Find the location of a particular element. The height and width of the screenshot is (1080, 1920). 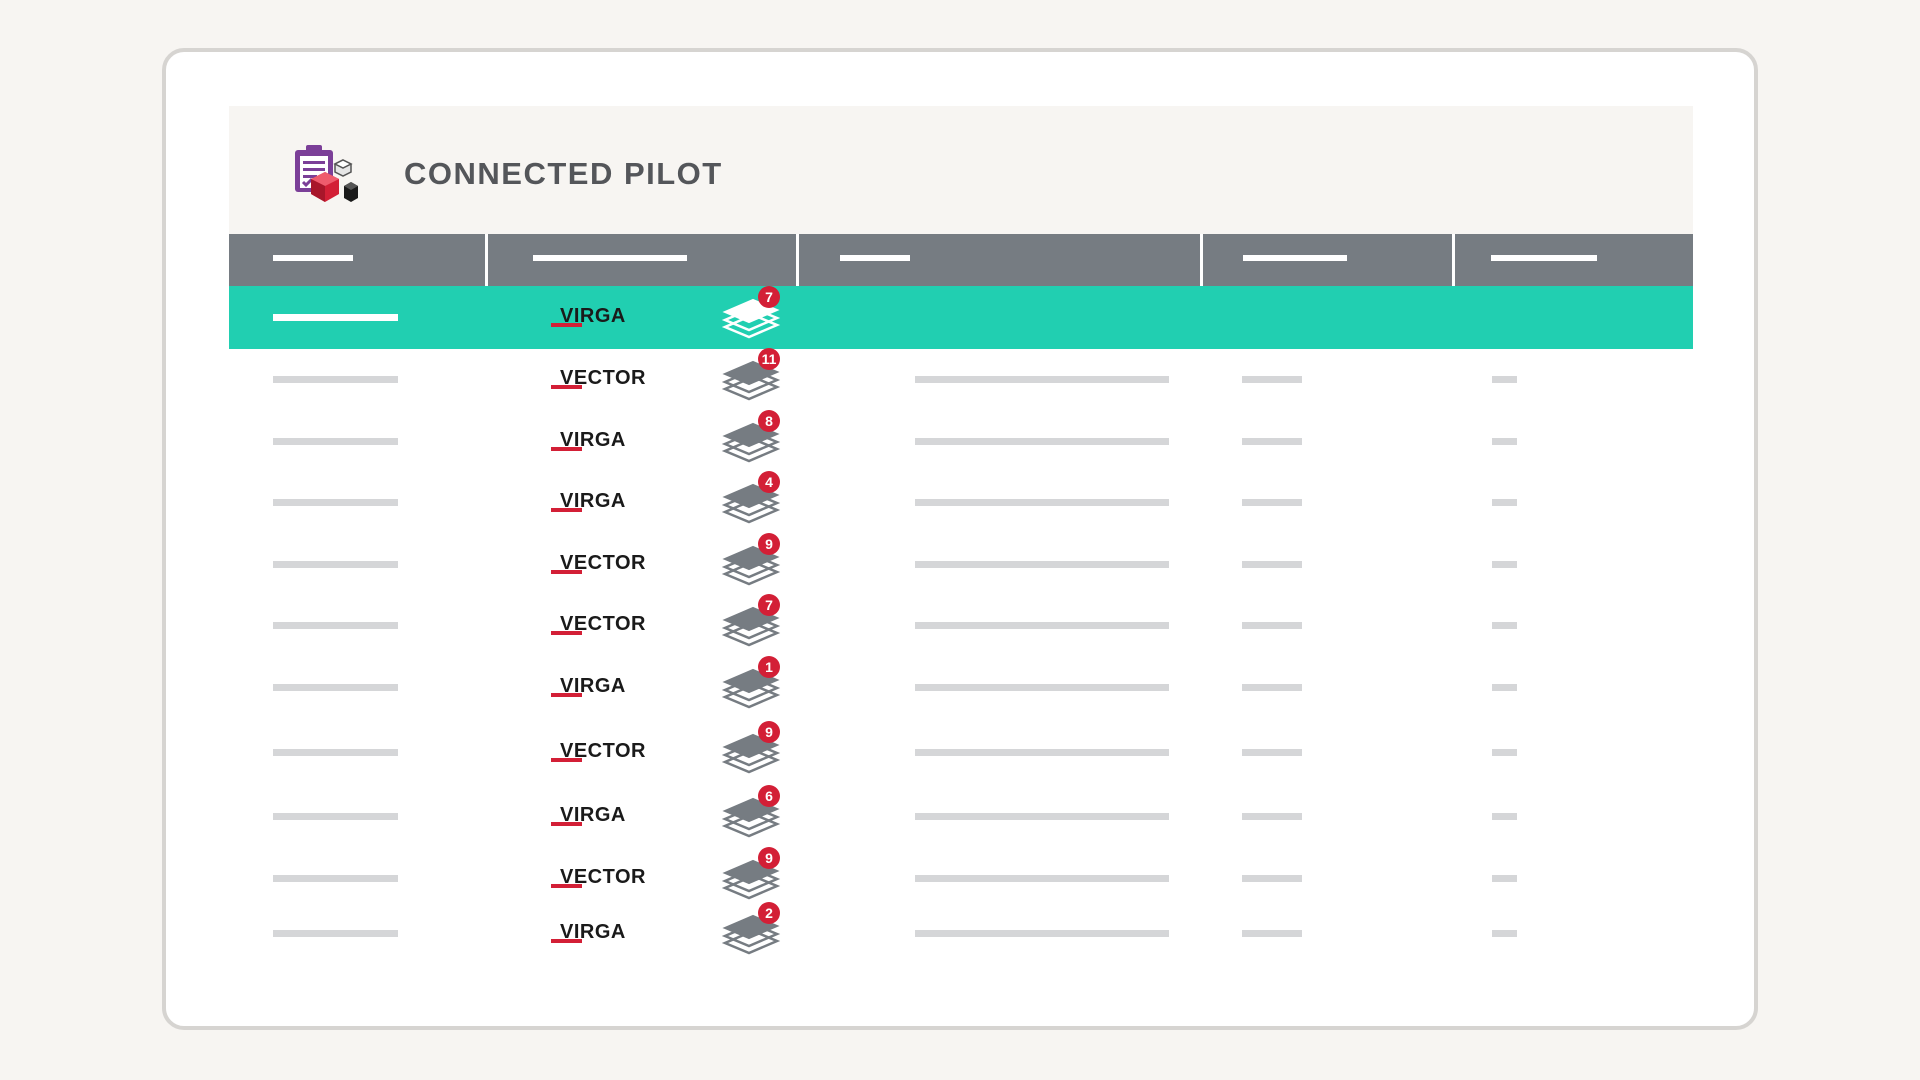

table-row: VIRGA 8 is located at coordinates (961, 439).